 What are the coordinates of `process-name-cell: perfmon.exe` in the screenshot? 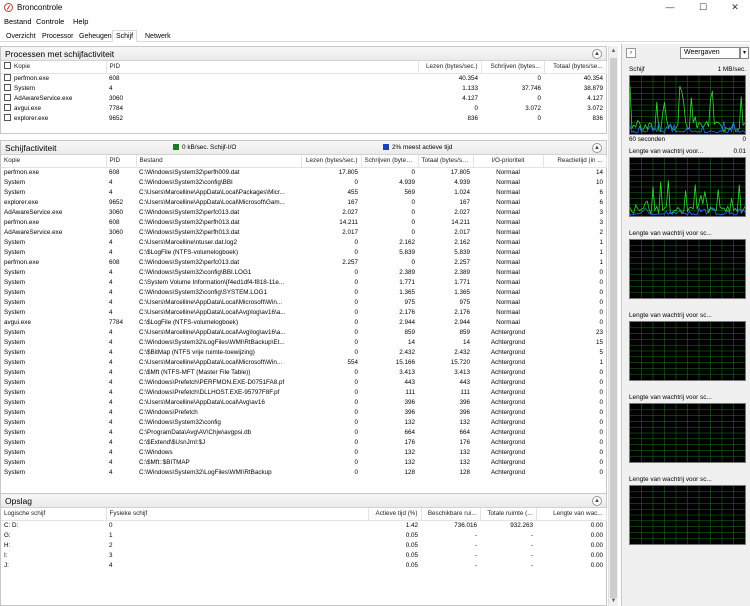 It's located at (53, 78).